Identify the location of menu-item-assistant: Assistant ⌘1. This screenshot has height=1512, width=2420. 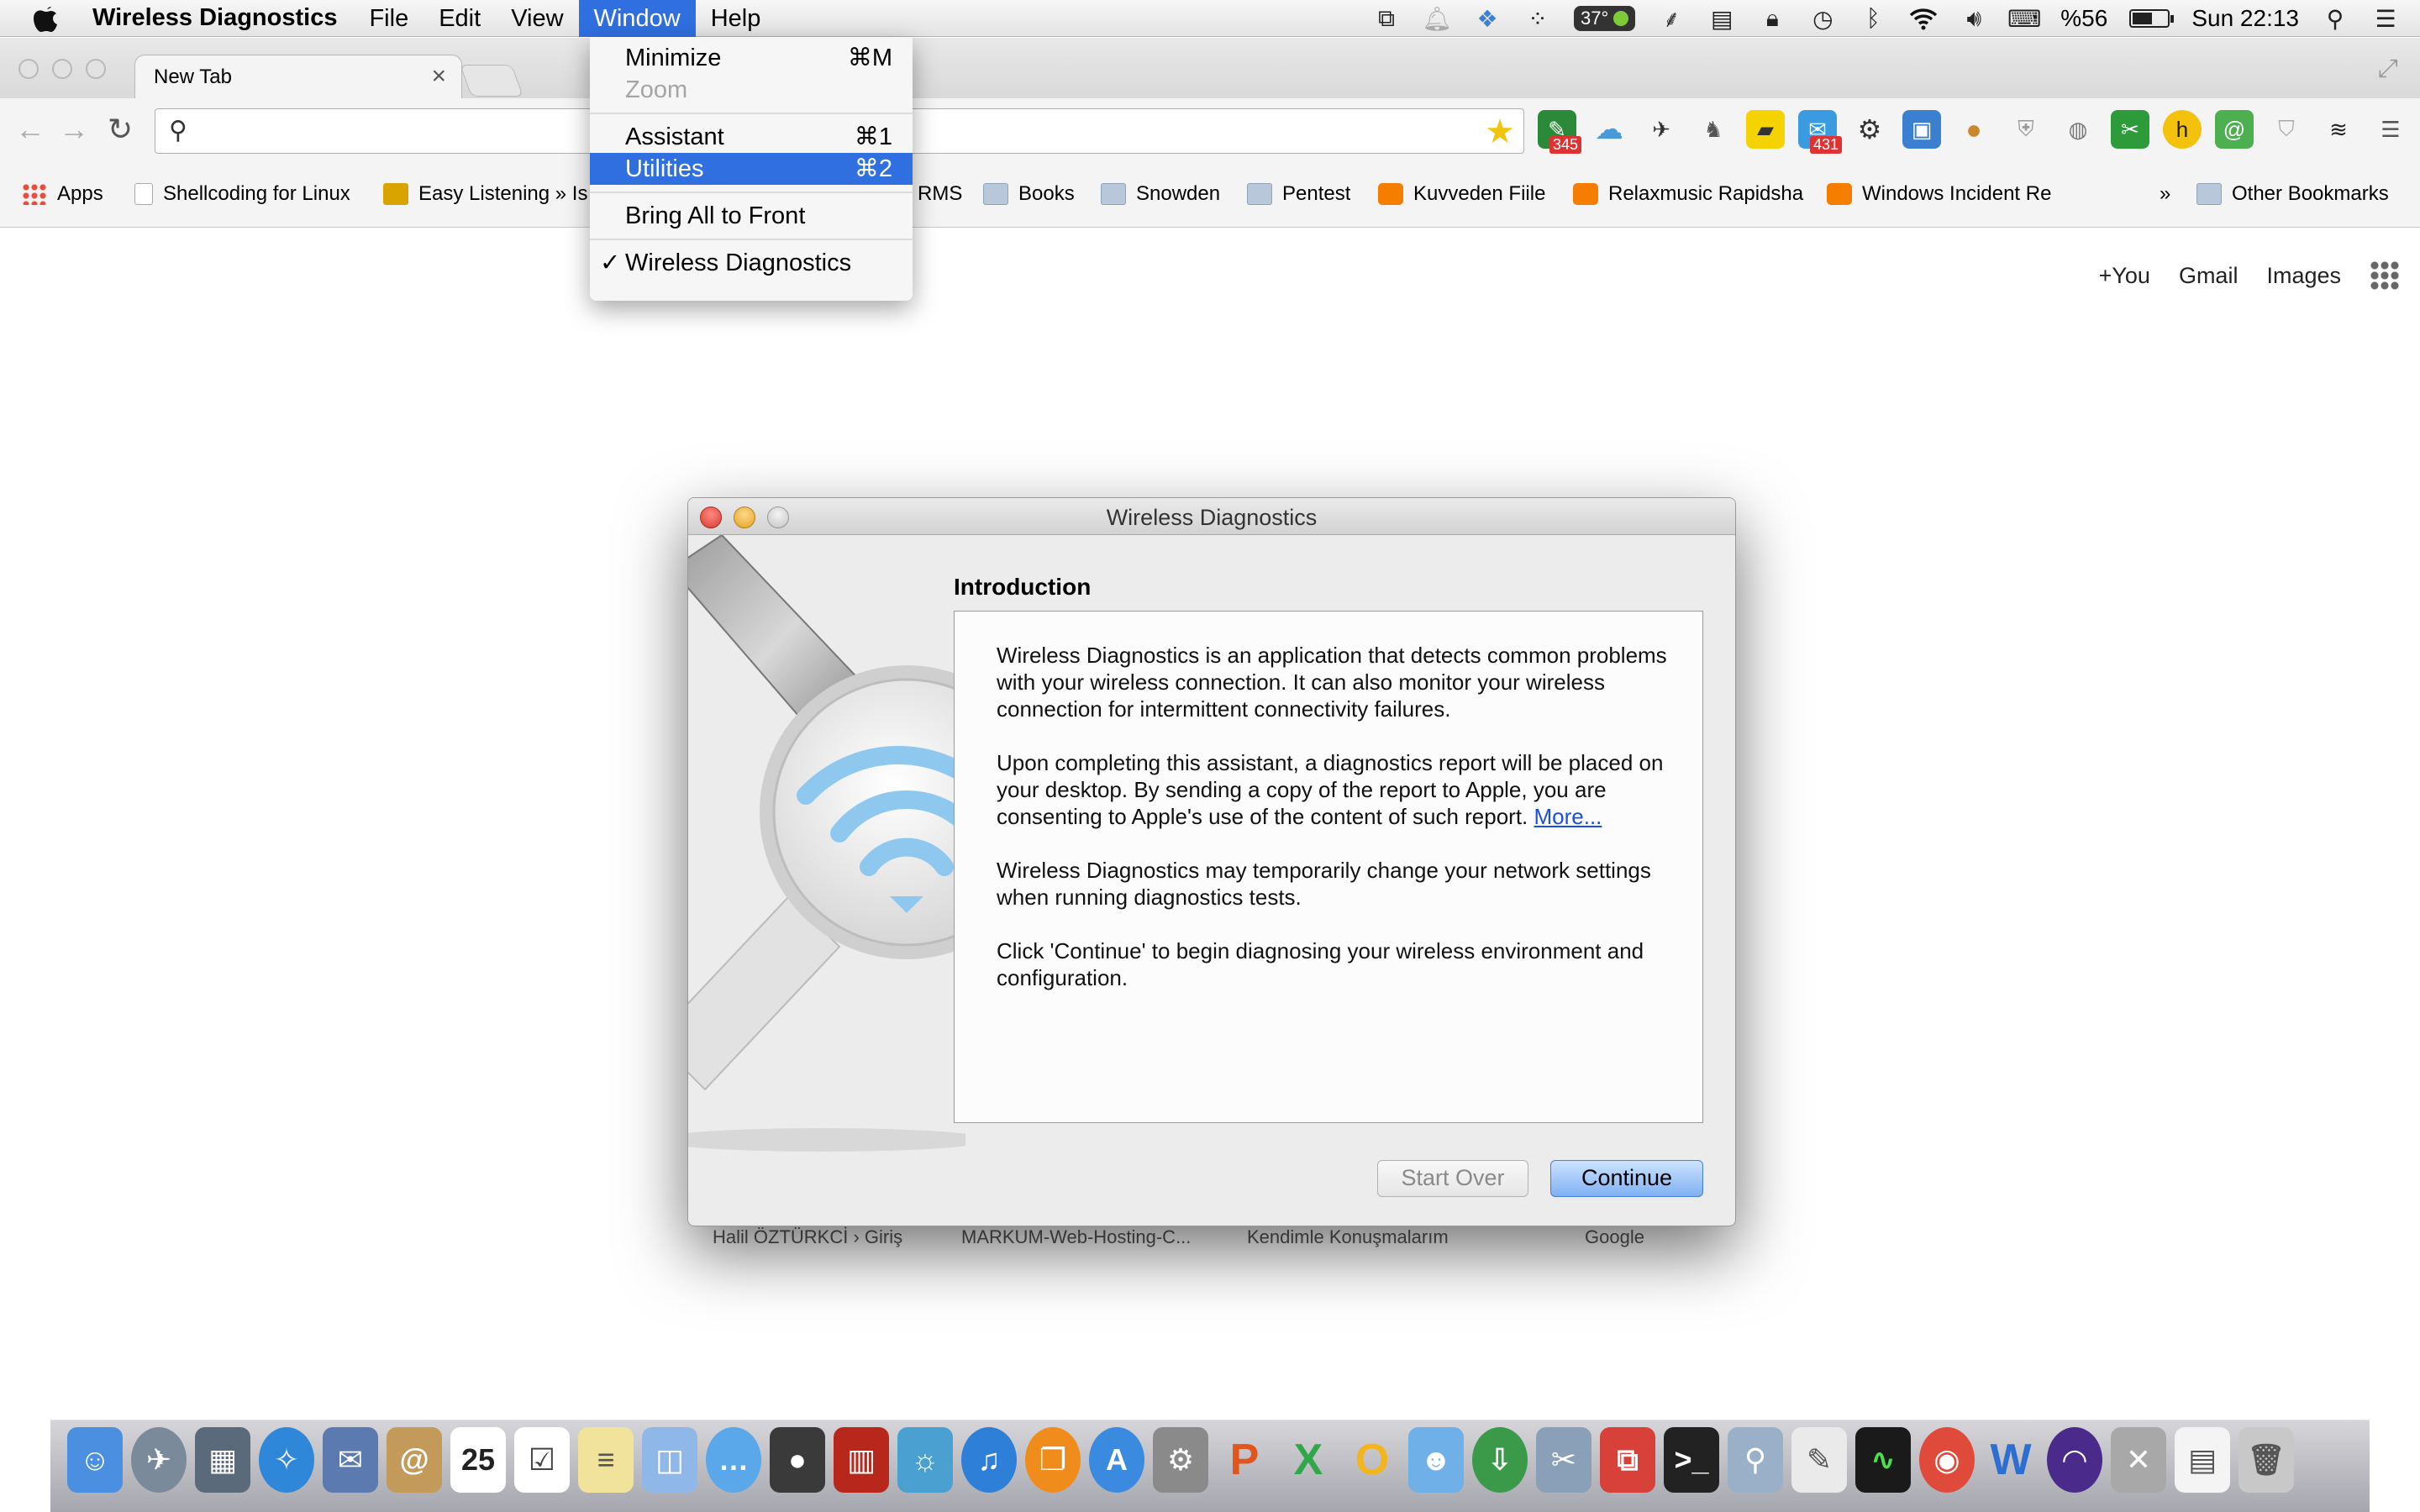
(751, 137).